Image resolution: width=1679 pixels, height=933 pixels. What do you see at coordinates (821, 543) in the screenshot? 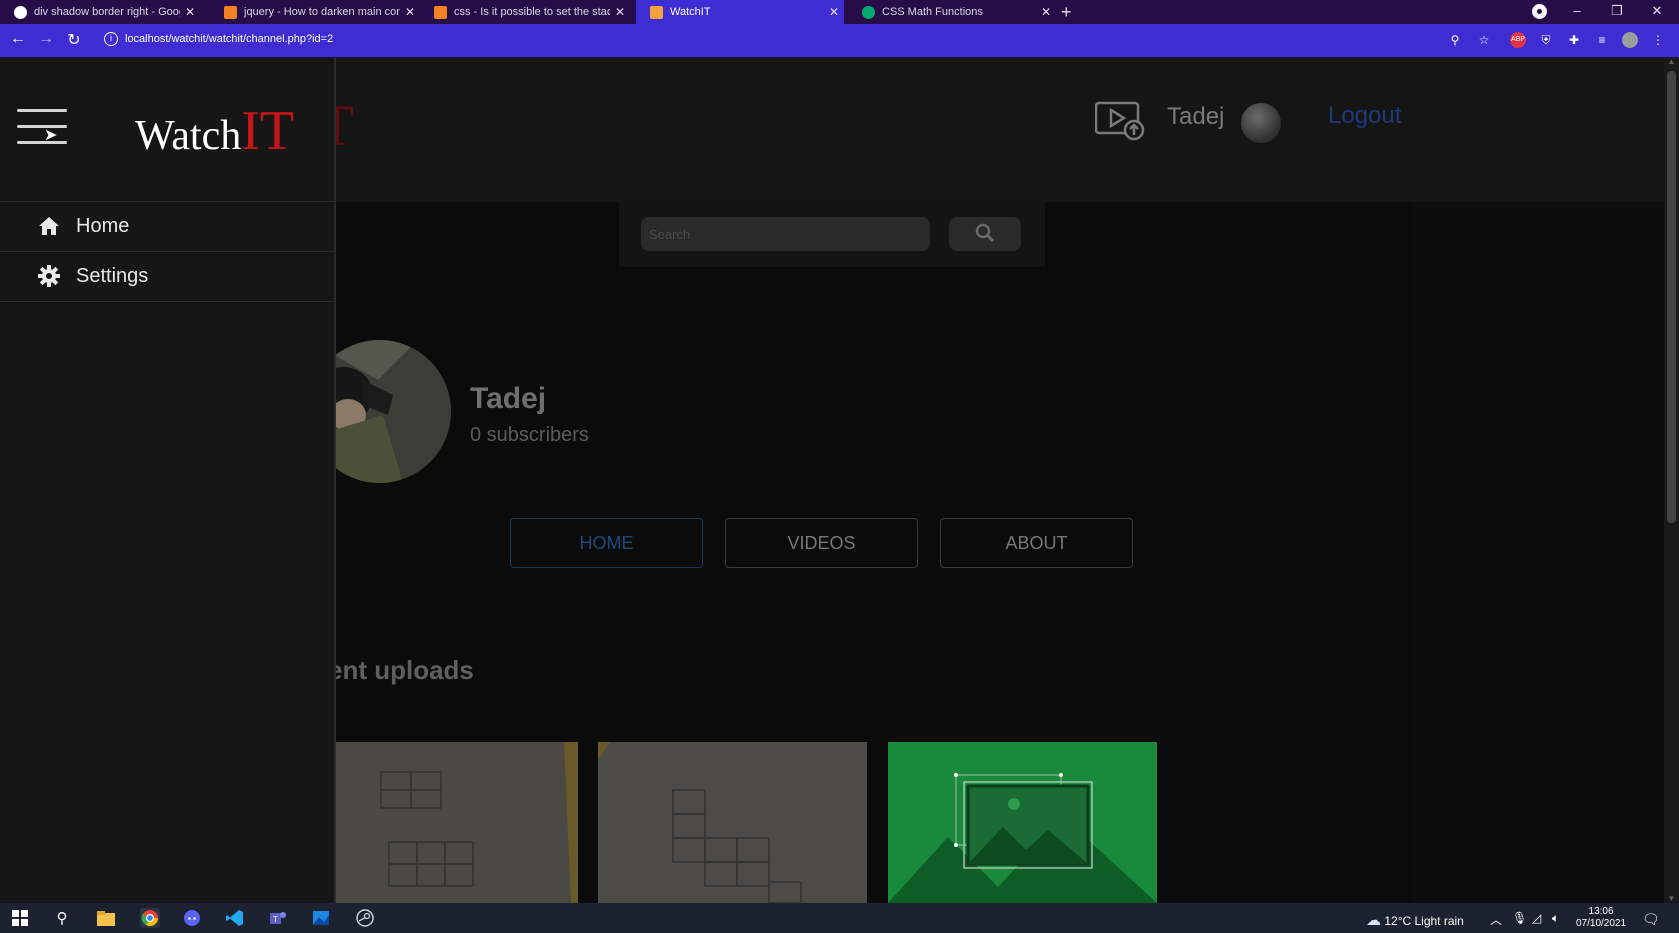
I see `tab-videos: VIDEOS` at bounding box center [821, 543].